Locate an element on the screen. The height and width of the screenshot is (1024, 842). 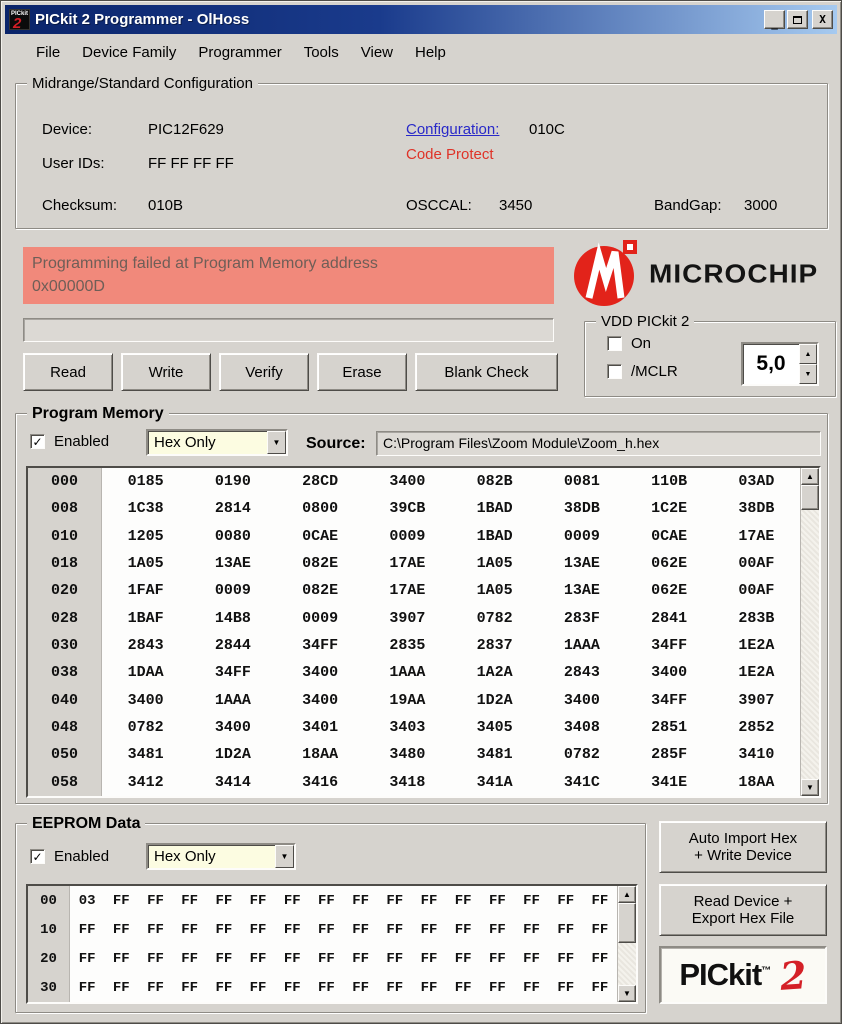
eeprom-enabled-checkbox: ✓ is located at coordinates (37, 856).